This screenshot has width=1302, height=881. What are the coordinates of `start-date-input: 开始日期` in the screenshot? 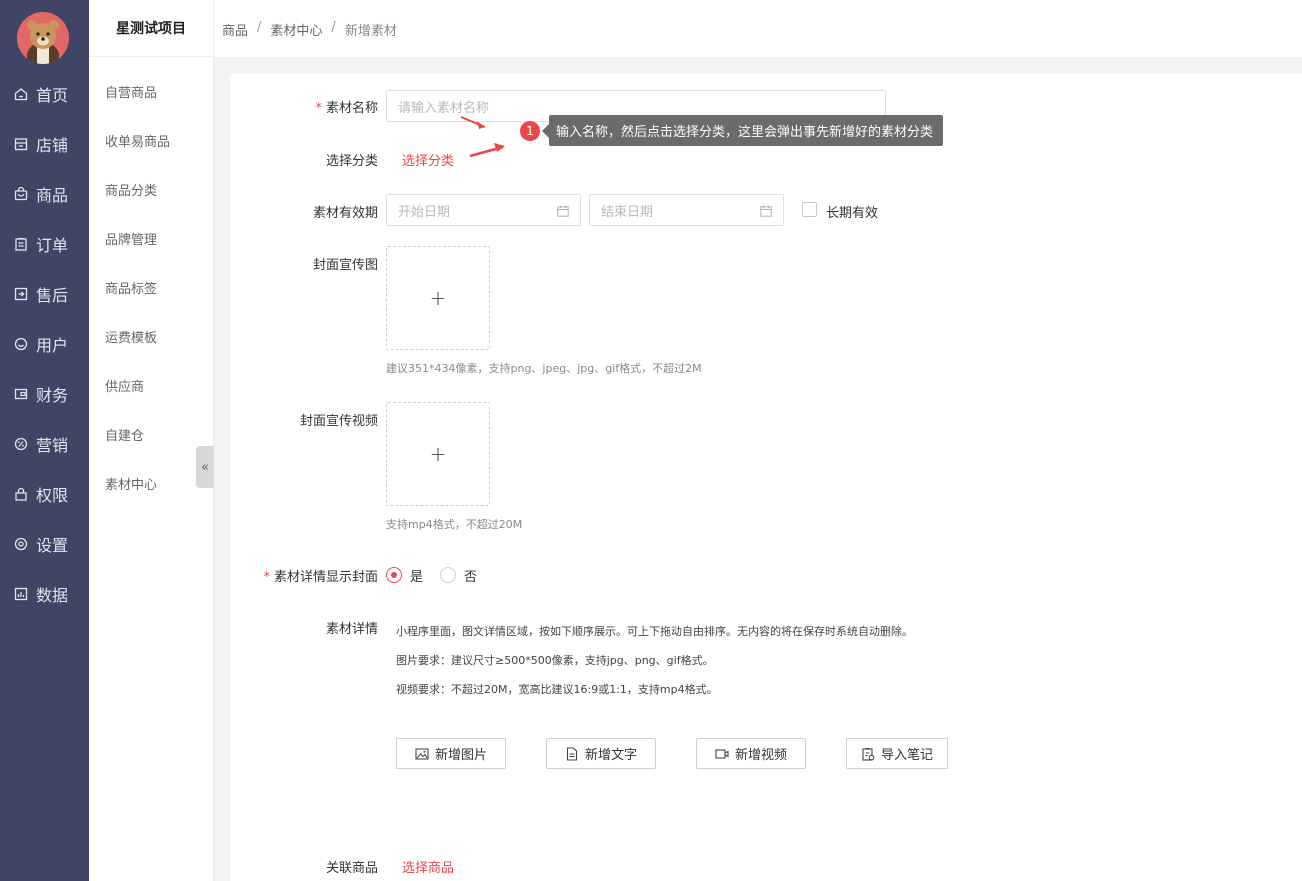 It's located at (483, 210).